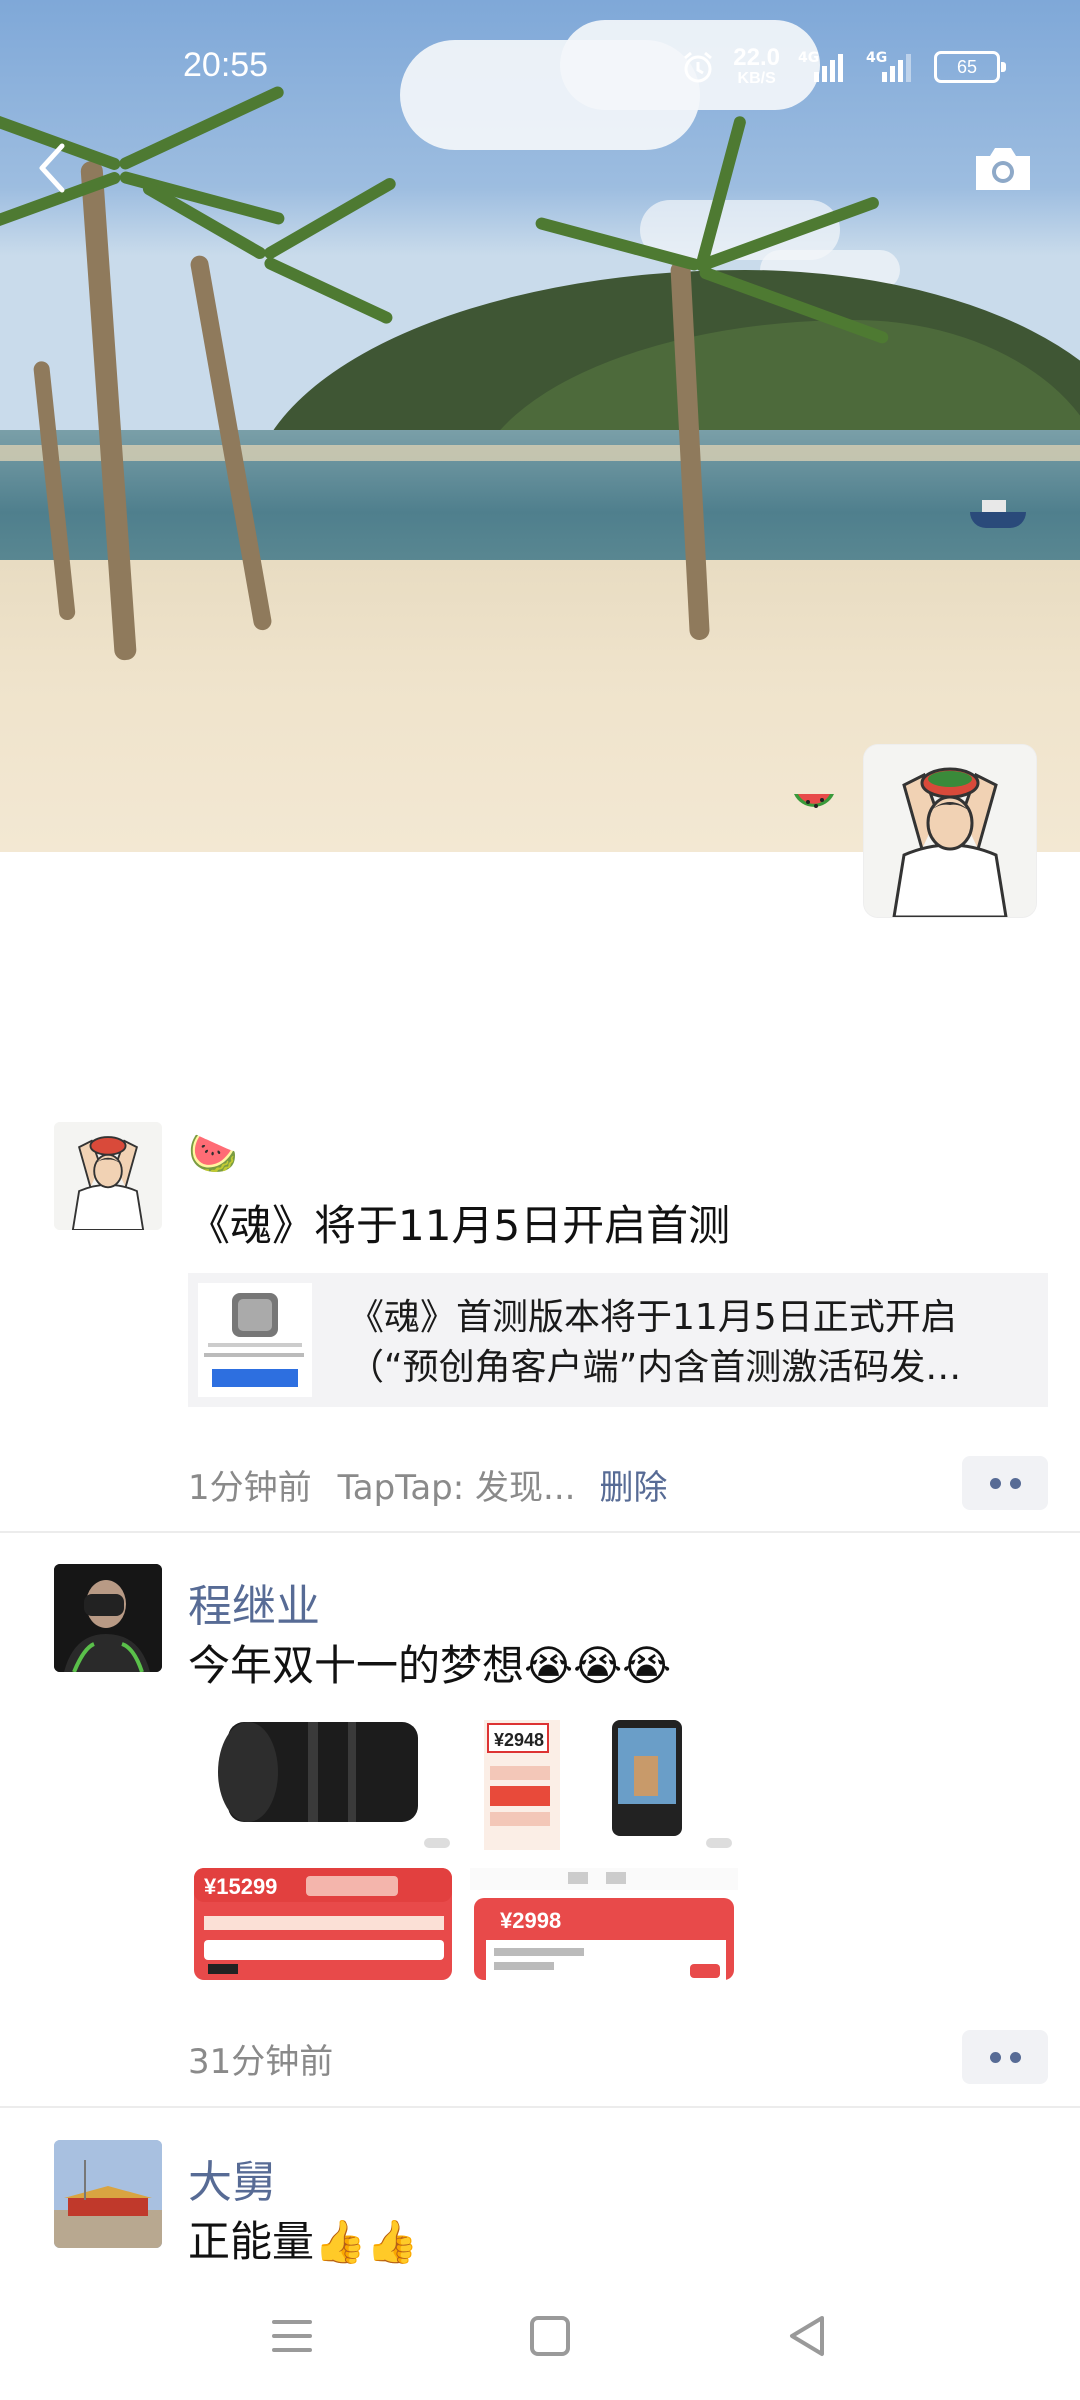 This screenshot has width=1080, height=2400. I want to click on post-meta: 1分钟前 TapTap: 发现... 删除, so click(427, 1484).